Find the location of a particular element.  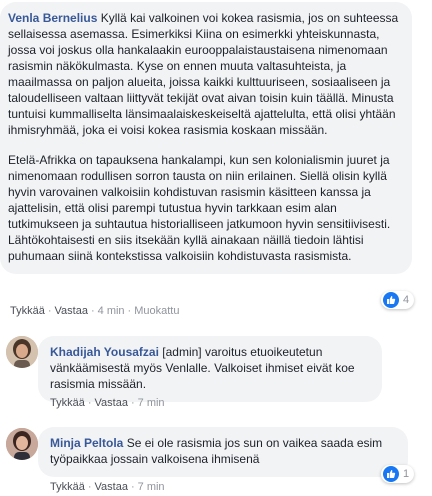

reaction-count-badge: 1 is located at coordinates (398, 474).